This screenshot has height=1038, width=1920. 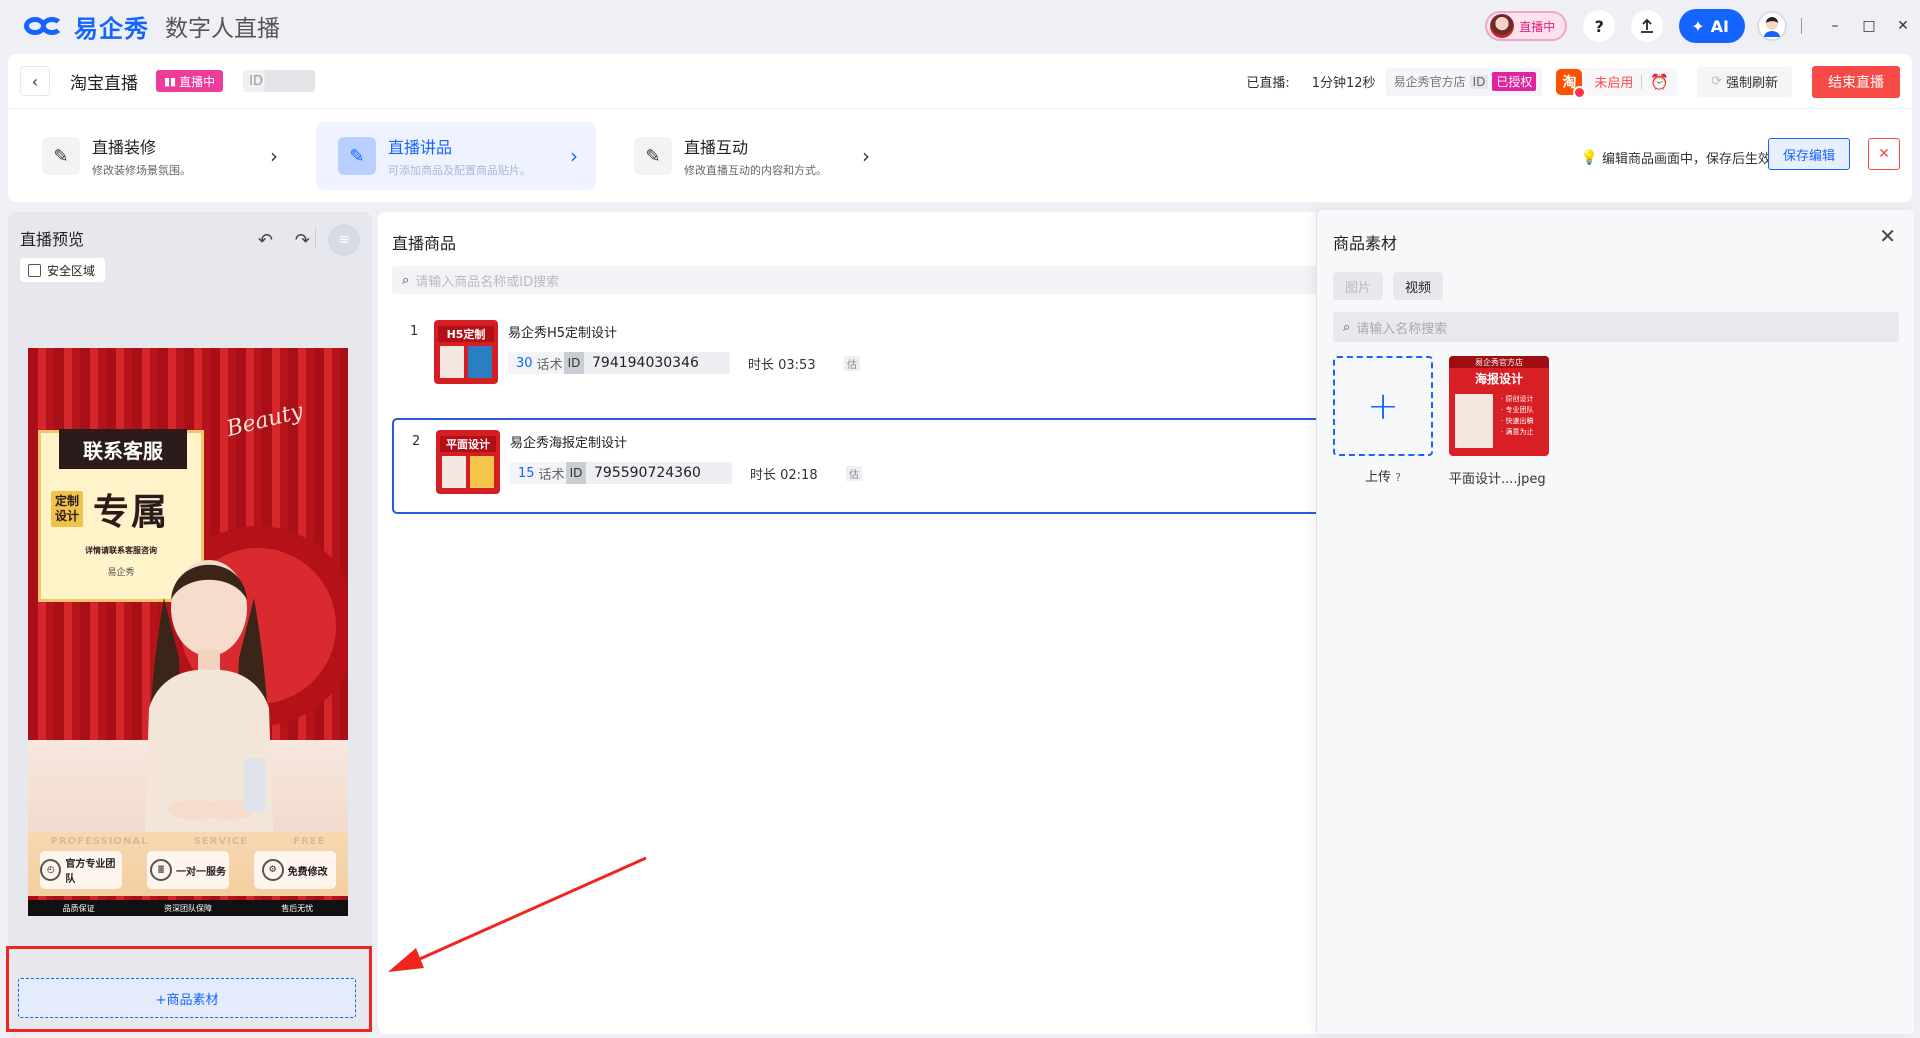 I want to click on checkbox-icon, so click(x=34, y=270).